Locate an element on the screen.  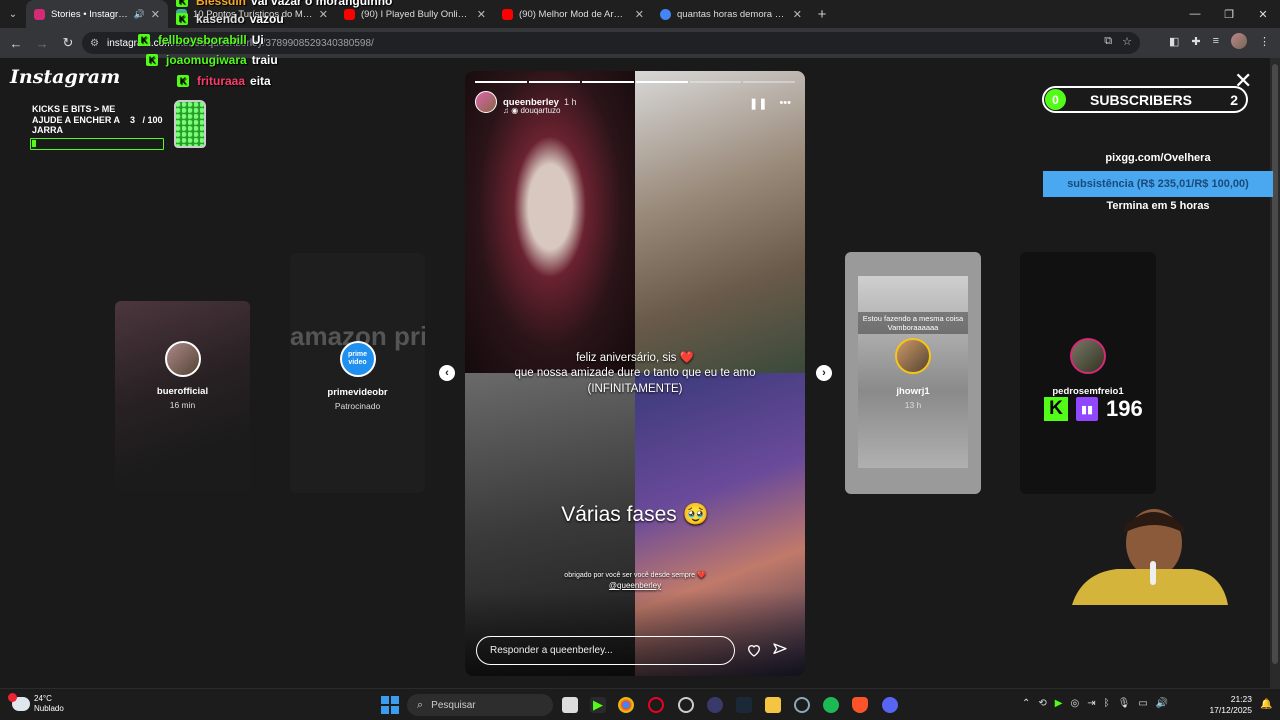
story-overlay-text: Estou fazendo a mesma coisa Vamboraaaaaa is located at coordinates (913, 323).